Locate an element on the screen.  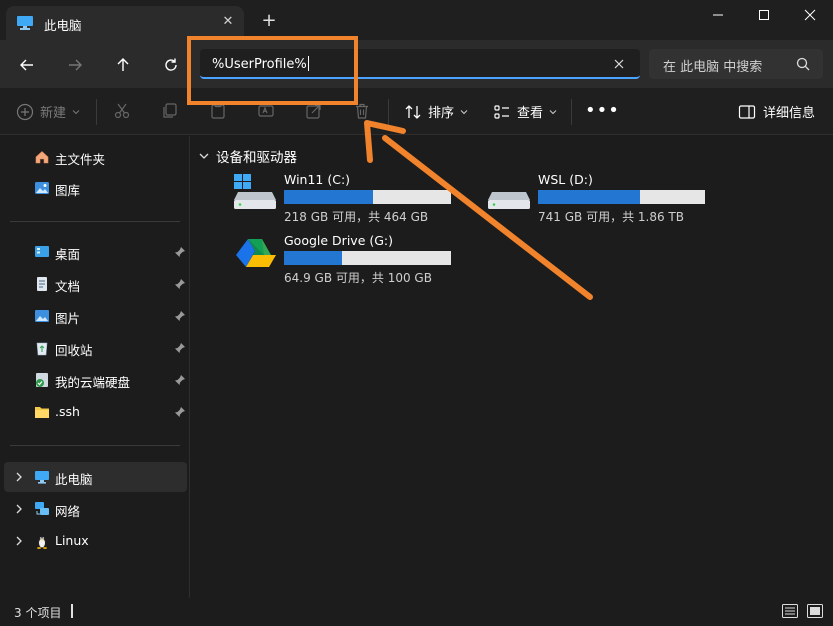
status-divider is located at coordinates (72, 611).